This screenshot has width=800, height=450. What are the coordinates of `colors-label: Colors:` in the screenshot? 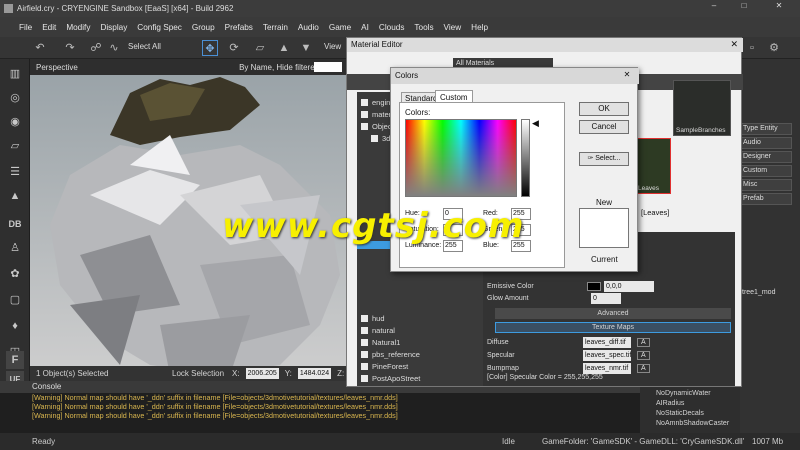 It's located at (418, 112).